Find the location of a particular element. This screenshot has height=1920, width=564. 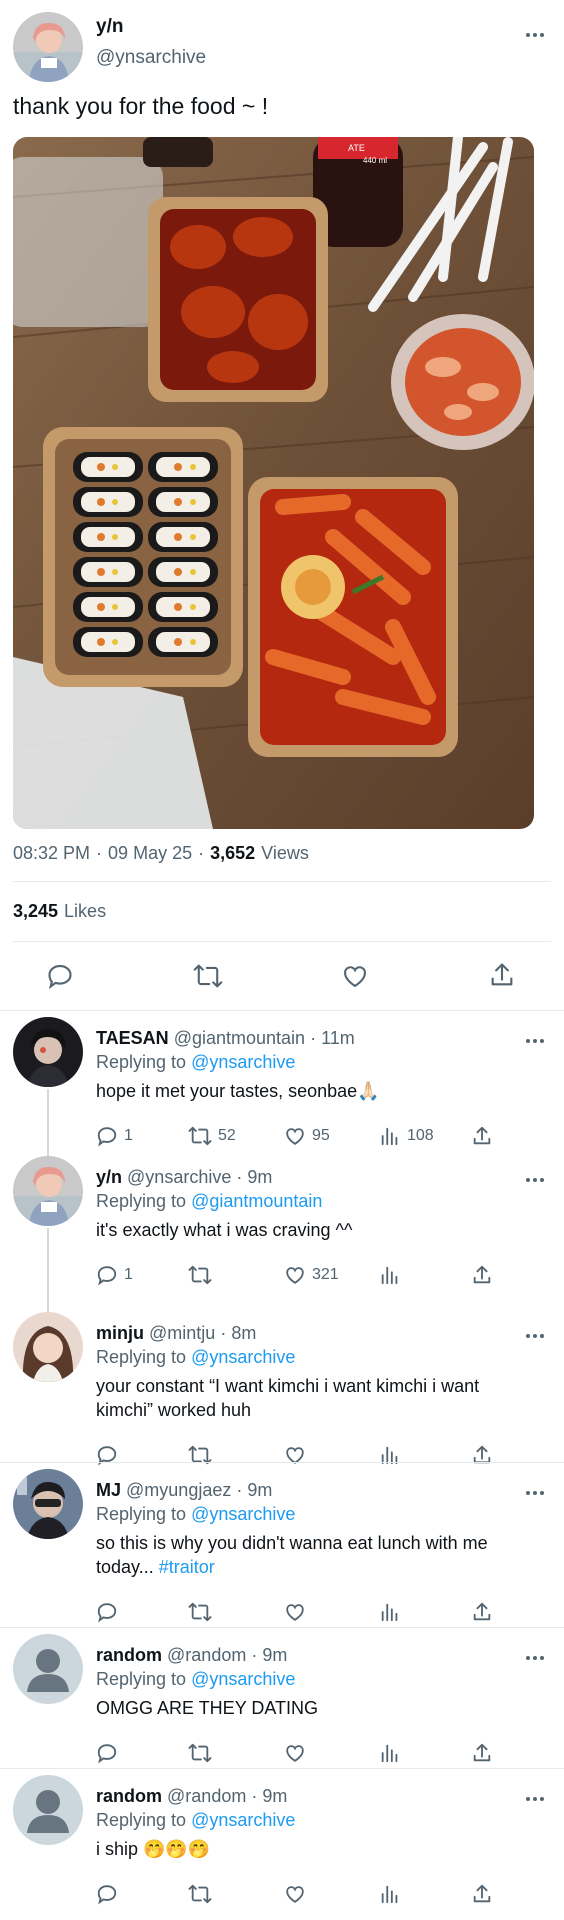

reply-text-body: i ship 🤭🤭🤭 is located at coordinates (153, 1849).